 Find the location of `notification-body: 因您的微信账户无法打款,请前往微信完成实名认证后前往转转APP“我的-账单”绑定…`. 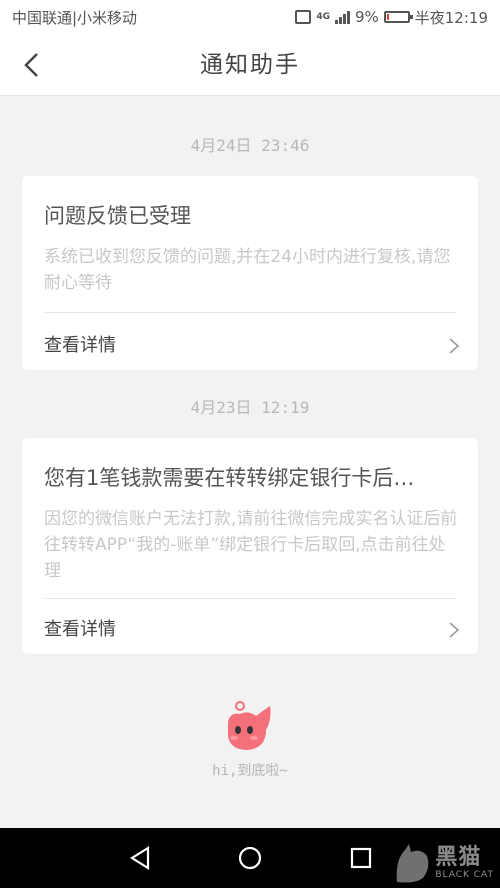

notification-body: 因您的微信账户无法打款,请前往微信完成实名认证后前往转转APP“我的-账单”绑定… is located at coordinates (251, 545).